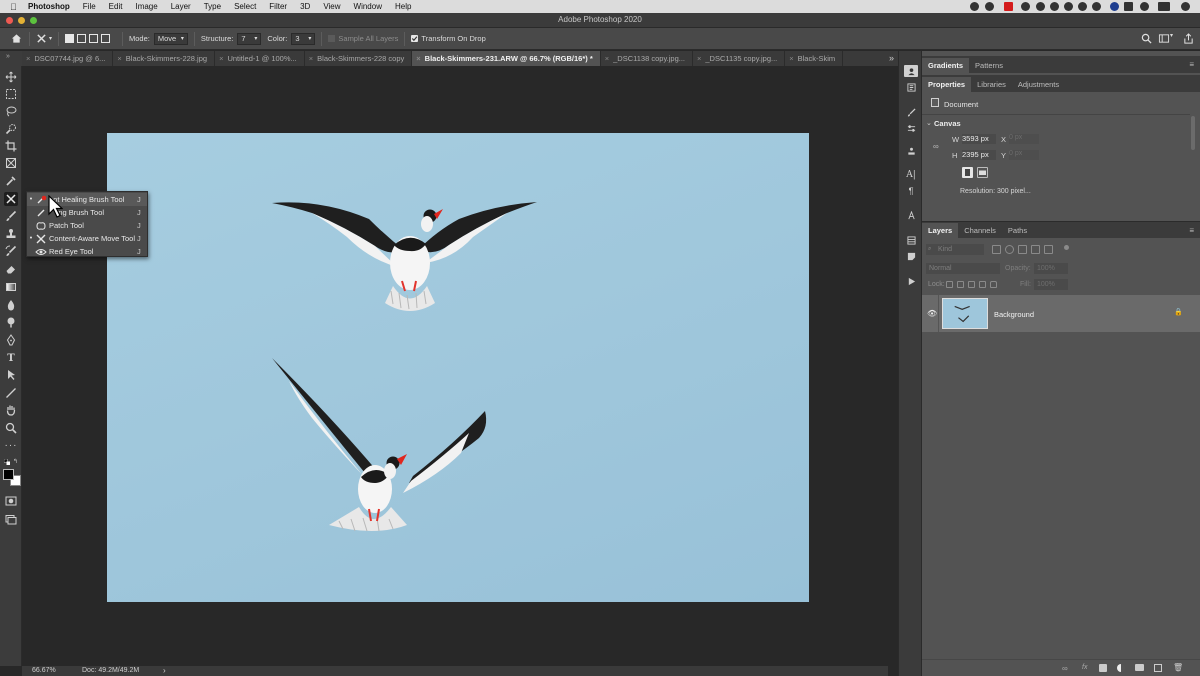 The width and height of the screenshot is (1200, 676). What do you see at coordinates (1051, 268) in the screenshot?
I see `opacity-input: 100%` at bounding box center [1051, 268].